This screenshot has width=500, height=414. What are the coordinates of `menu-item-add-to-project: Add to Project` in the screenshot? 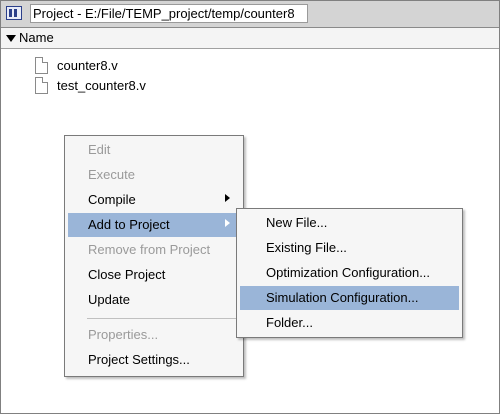 It's located at (154, 225).